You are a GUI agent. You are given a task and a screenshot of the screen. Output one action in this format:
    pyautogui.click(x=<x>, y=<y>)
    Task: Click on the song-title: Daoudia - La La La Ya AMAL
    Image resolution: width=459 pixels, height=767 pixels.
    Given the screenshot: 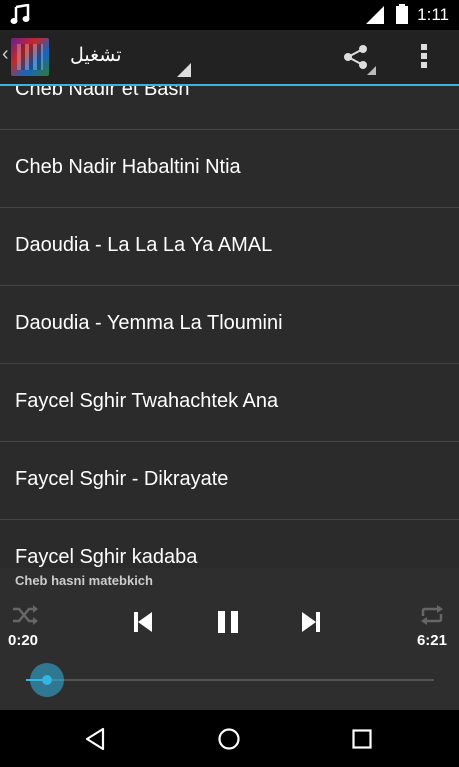 What is the action you would take?
    pyautogui.click(x=144, y=245)
    